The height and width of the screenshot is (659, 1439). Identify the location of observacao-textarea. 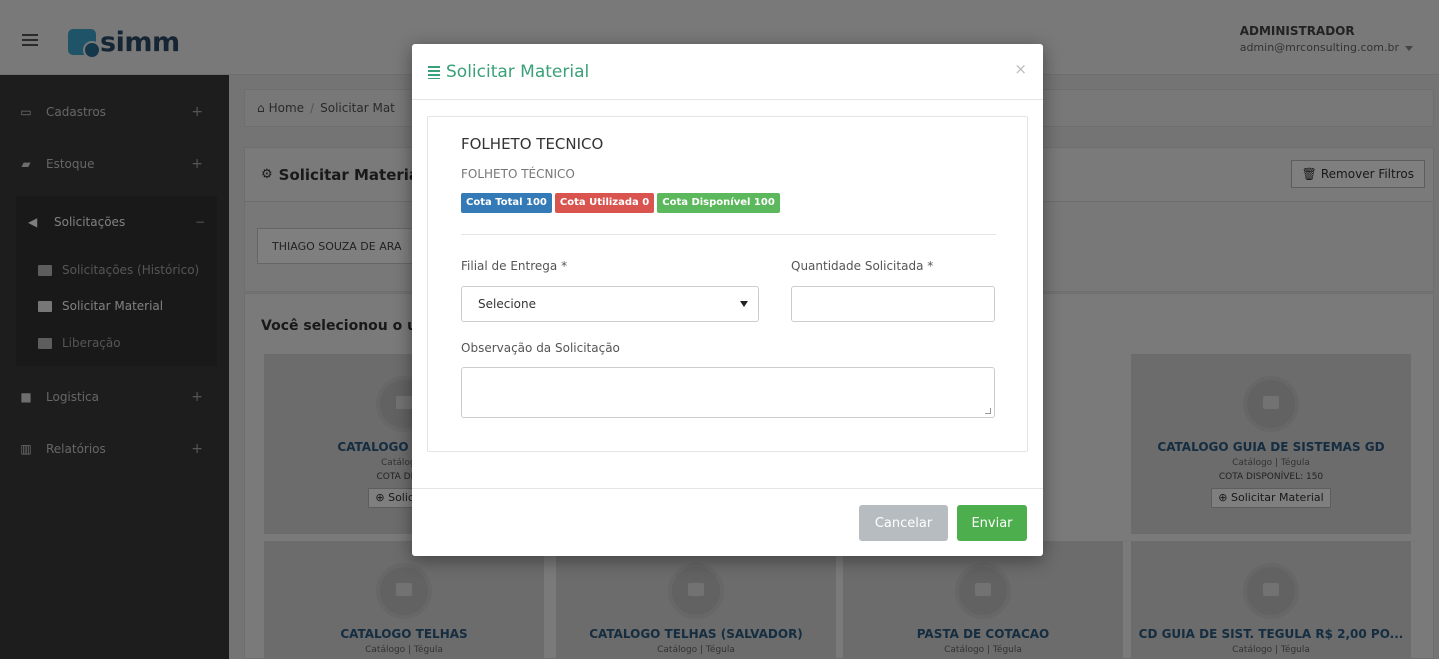
(728, 392).